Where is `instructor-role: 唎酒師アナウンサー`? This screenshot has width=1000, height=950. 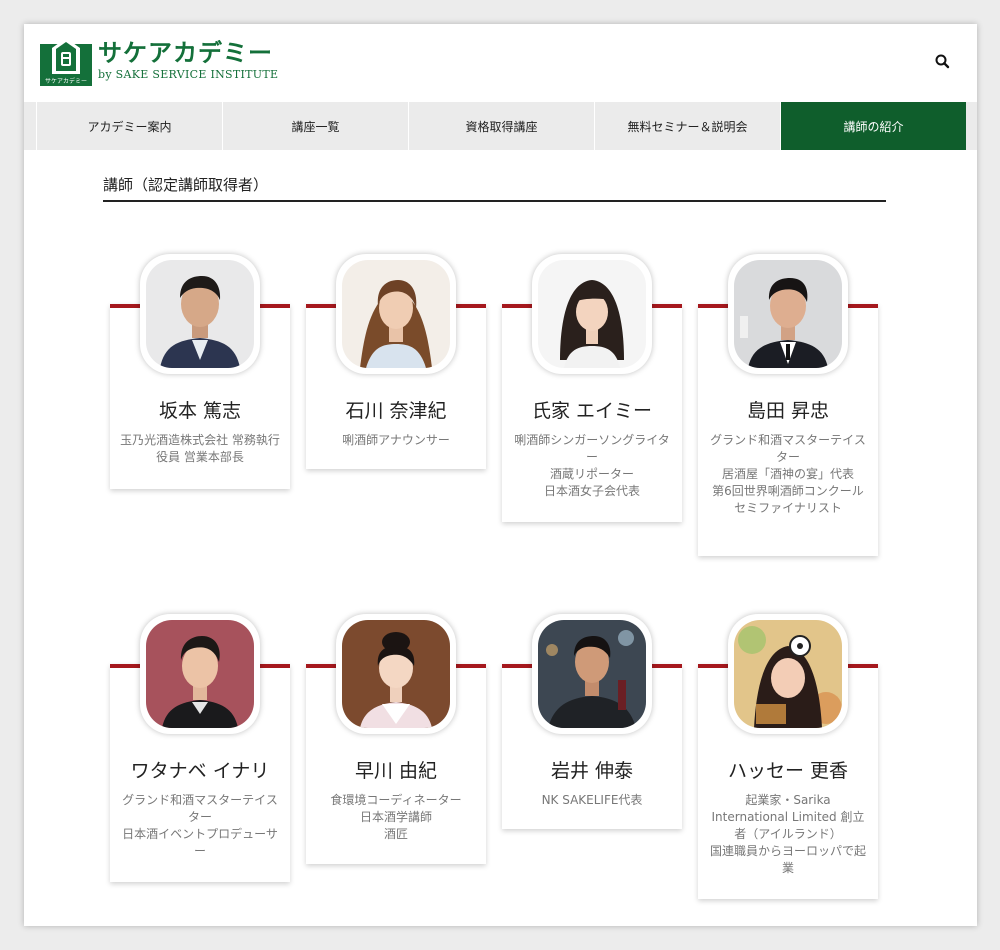 instructor-role: 唎酒師アナウンサー is located at coordinates (396, 440).